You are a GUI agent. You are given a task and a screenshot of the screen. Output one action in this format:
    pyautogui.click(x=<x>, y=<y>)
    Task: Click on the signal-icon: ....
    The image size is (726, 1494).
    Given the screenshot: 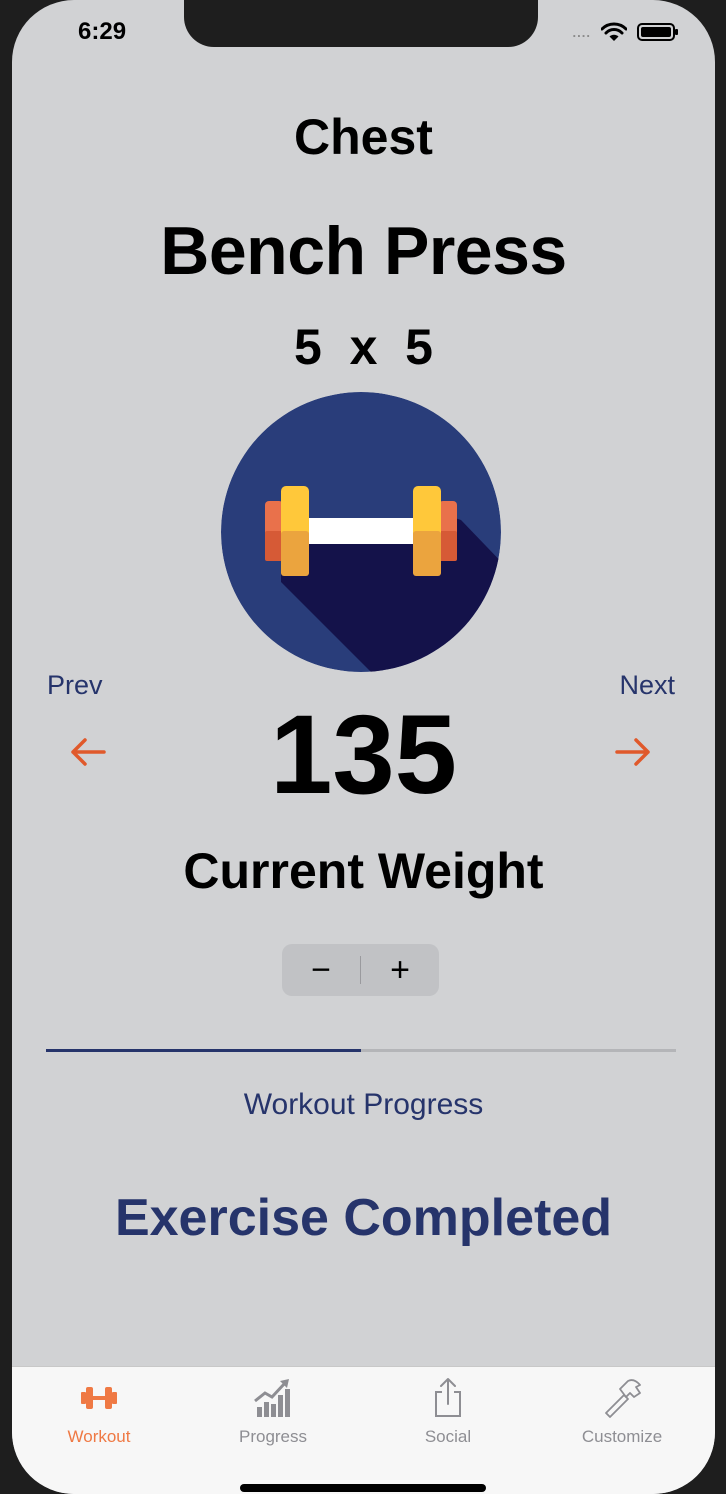 What is the action you would take?
    pyautogui.click(x=581, y=32)
    